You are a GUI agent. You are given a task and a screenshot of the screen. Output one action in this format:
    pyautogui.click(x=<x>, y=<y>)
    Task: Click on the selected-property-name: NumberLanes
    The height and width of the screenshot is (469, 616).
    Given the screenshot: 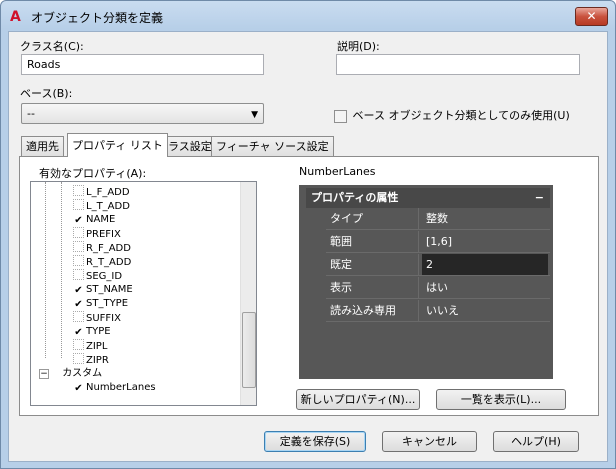 What is the action you would take?
    pyautogui.click(x=337, y=171)
    